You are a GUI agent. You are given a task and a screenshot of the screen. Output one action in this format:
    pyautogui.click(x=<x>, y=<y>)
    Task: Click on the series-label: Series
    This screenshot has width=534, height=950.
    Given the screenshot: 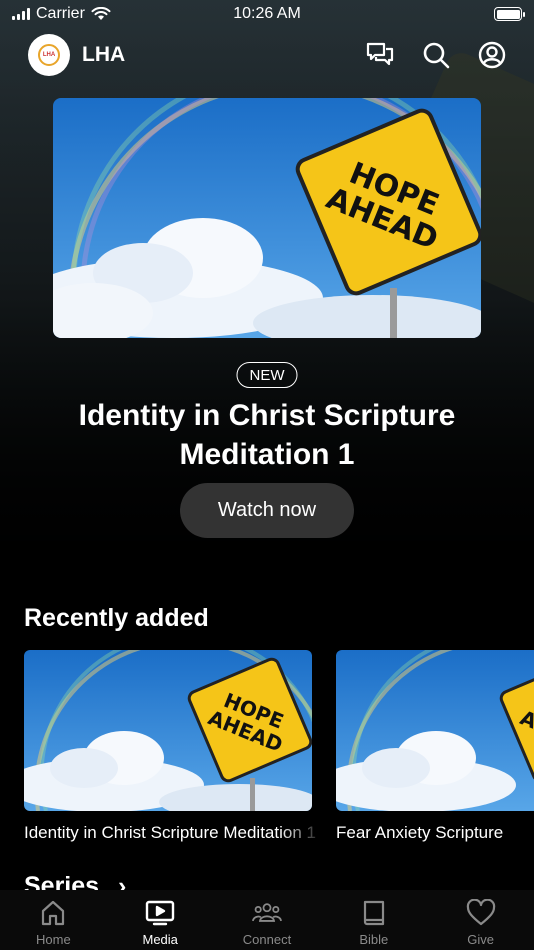 What is the action you would take?
    pyautogui.click(x=62, y=882)
    